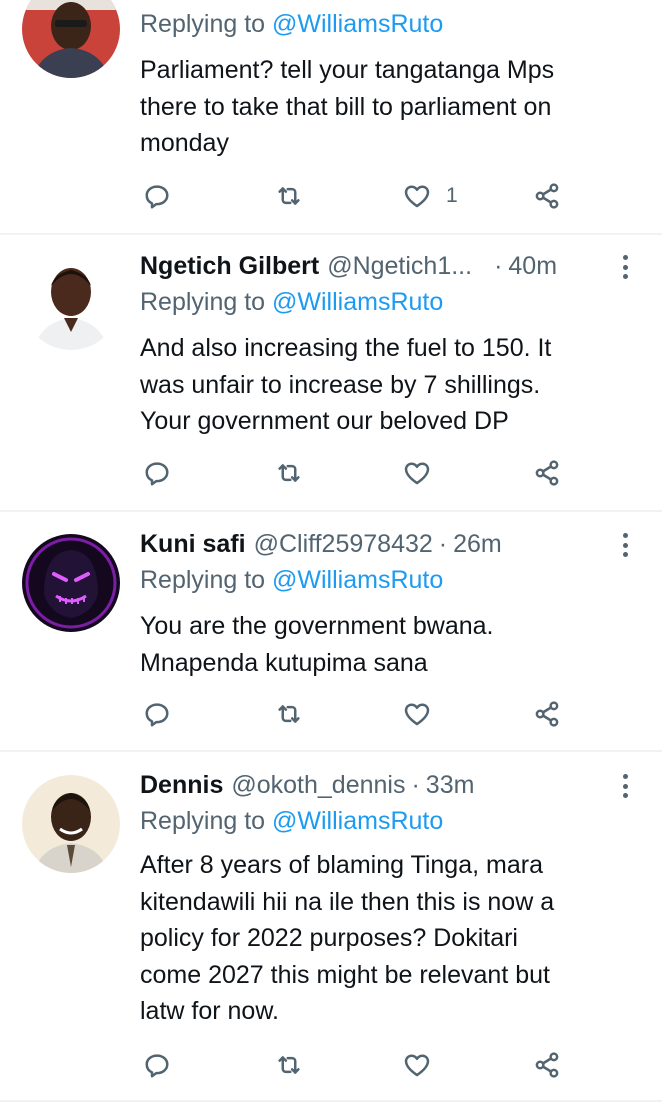 The width and height of the screenshot is (662, 1103). I want to click on display-name: Kuni safi, so click(193, 544).